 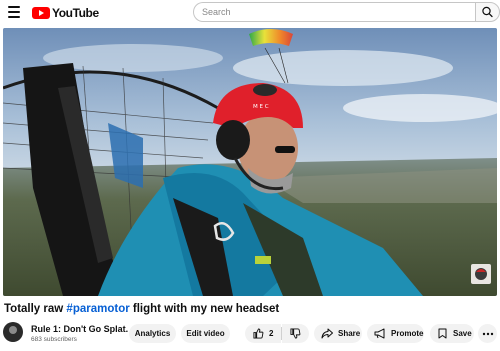 I want to click on title-text-suffix: flight with my new headset, so click(x=204, y=309).